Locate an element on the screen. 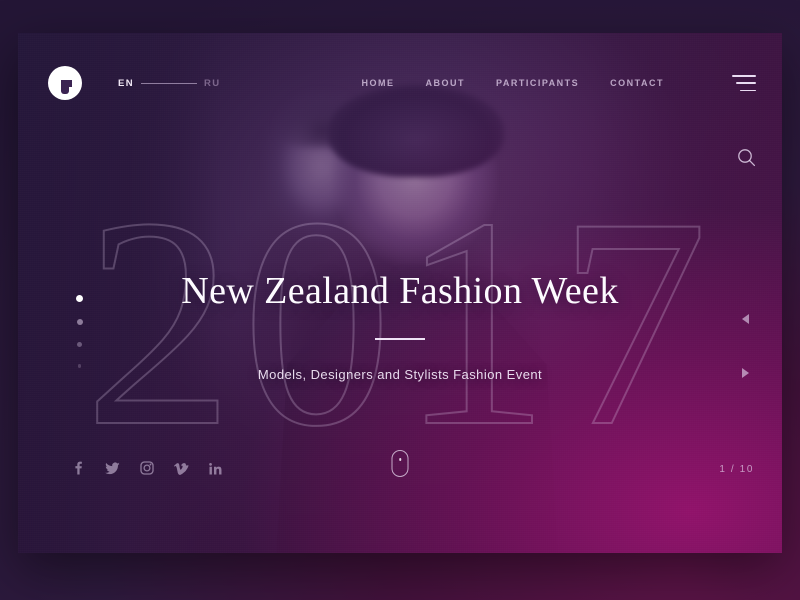  main-navigation: HOME ABOUT PARTICIPANTS CONTACT is located at coordinates (559, 83).